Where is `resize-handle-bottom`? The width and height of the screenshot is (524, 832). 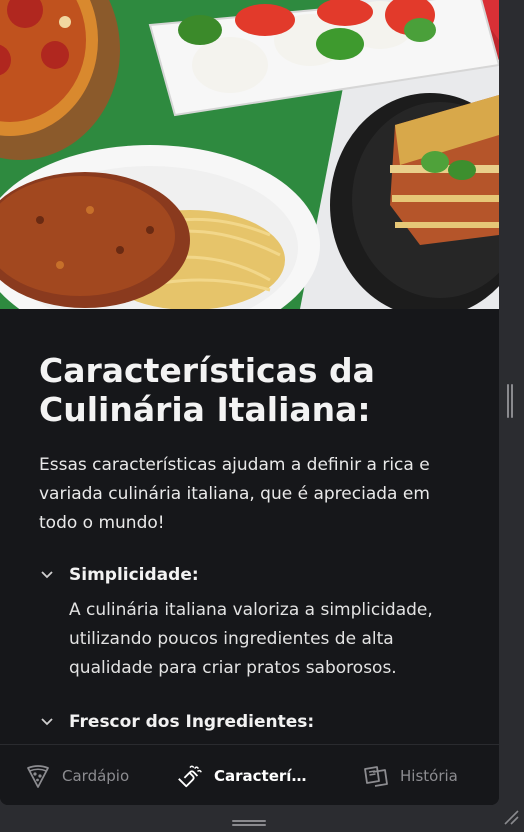
resize-handle-bottom is located at coordinates (249, 819).